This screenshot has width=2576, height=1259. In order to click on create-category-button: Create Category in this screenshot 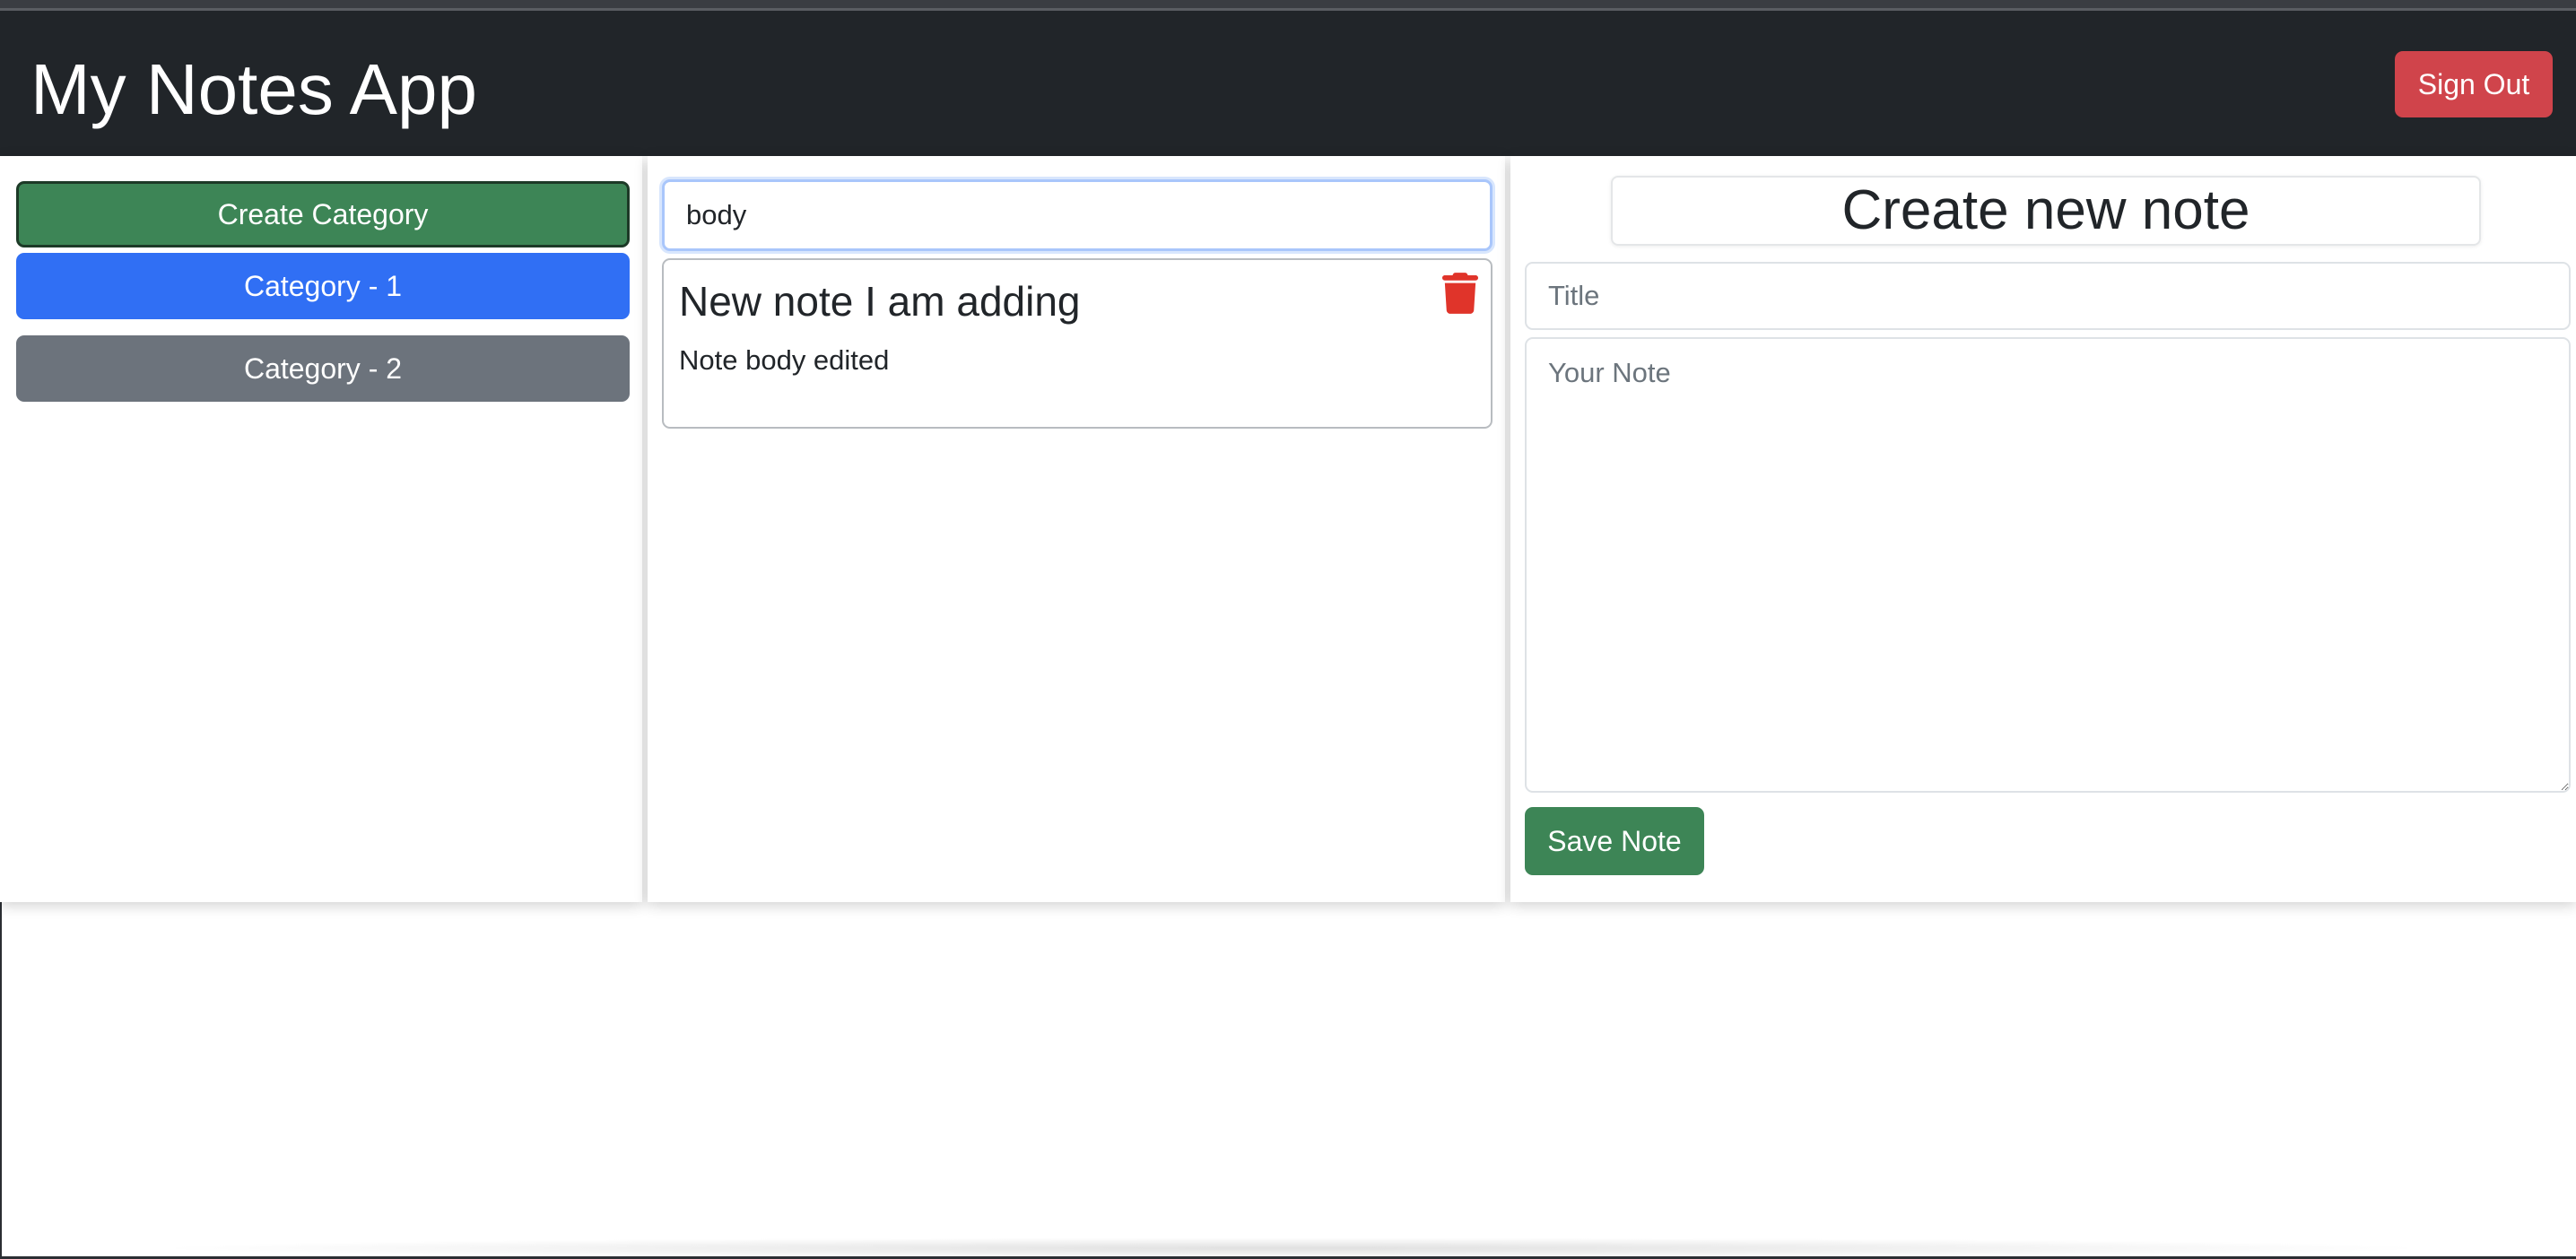, I will do `click(323, 214)`.